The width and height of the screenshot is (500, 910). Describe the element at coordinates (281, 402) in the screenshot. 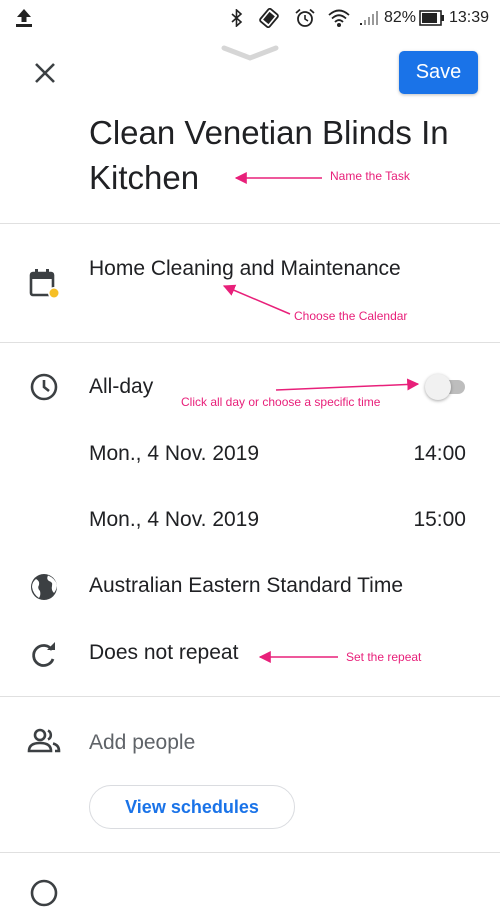

I see `annotation-all-day: Click all day or choose a specific time` at that location.